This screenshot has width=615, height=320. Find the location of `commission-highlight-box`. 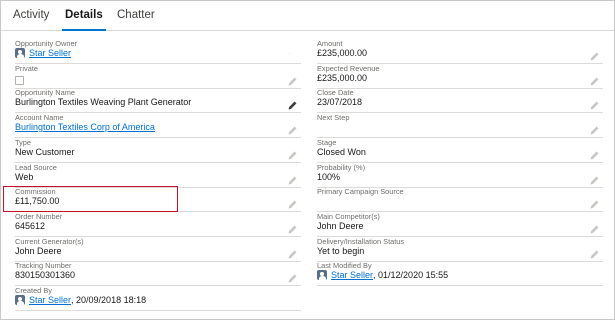

commission-highlight-box is located at coordinates (90, 199).